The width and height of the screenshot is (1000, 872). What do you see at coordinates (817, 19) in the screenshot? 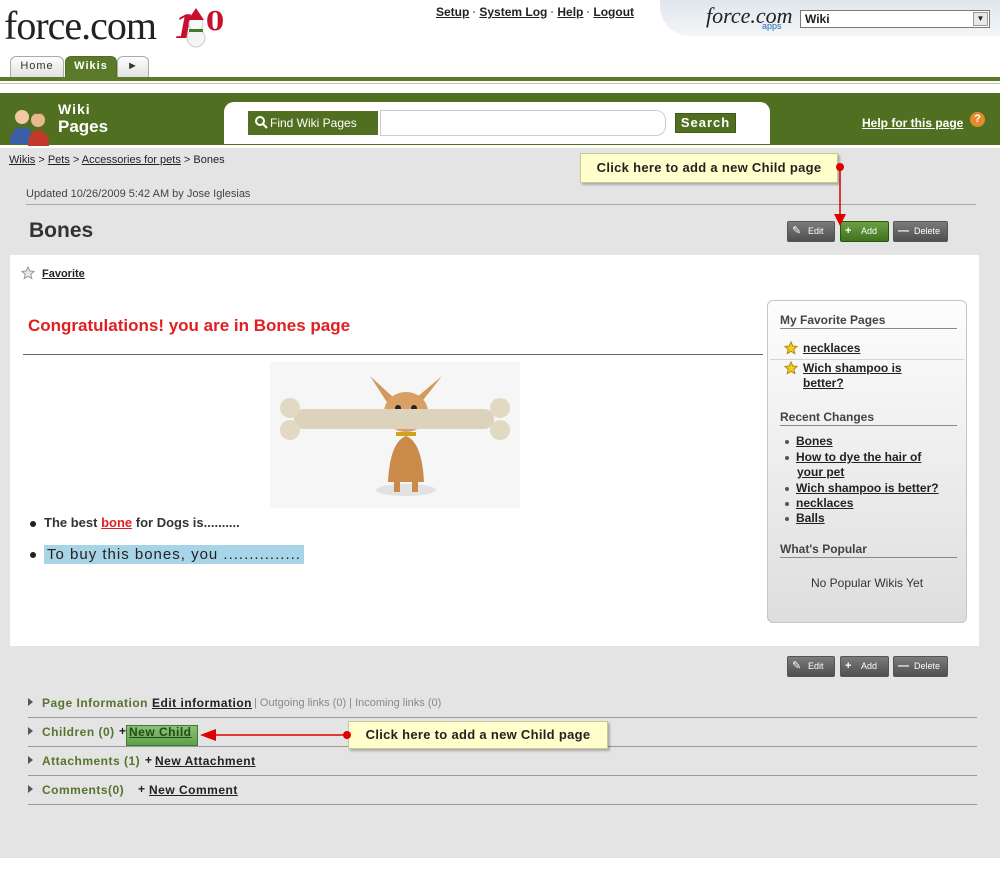
I see `app-selector-value: Wiki` at bounding box center [817, 19].